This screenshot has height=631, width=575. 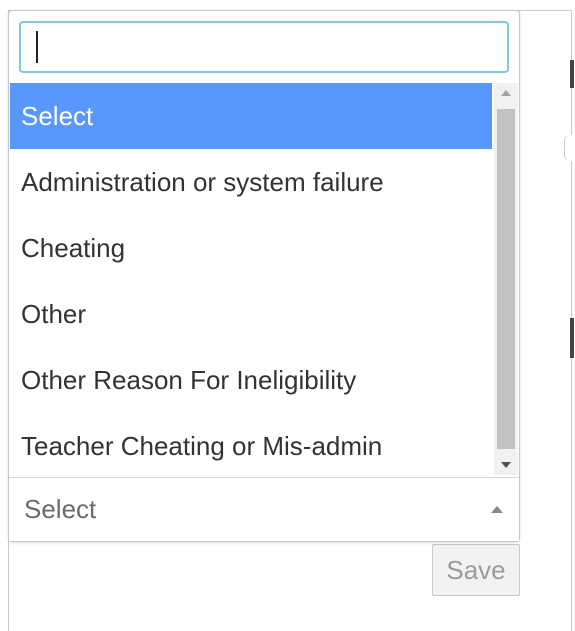 I want to click on save-button: Save, so click(x=476, y=570).